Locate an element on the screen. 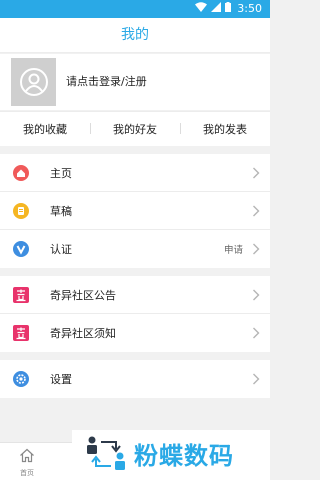 The image size is (320, 480). tab-posts: 我的发表 is located at coordinates (225, 129).